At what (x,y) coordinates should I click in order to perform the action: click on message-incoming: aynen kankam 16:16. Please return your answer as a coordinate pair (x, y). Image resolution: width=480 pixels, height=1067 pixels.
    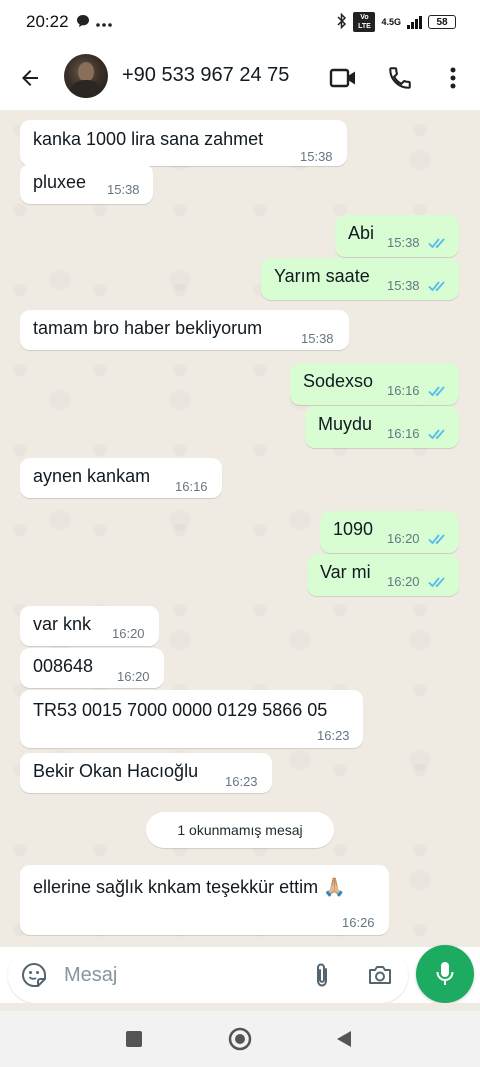
    Looking at the image, I should click on (121, 478).